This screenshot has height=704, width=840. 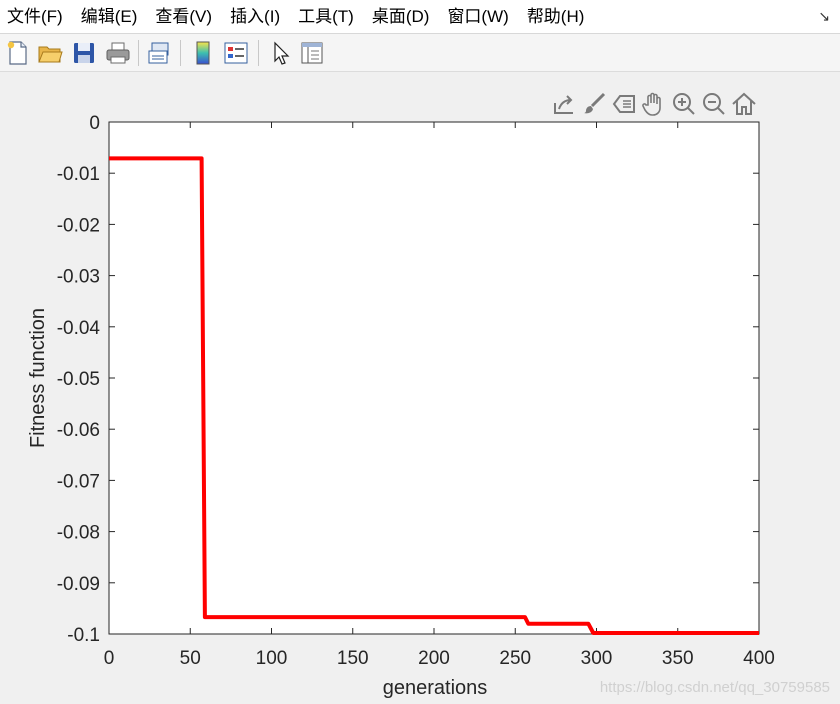 I want to click on x-tick-label: 50, so click(x=190, y=658).